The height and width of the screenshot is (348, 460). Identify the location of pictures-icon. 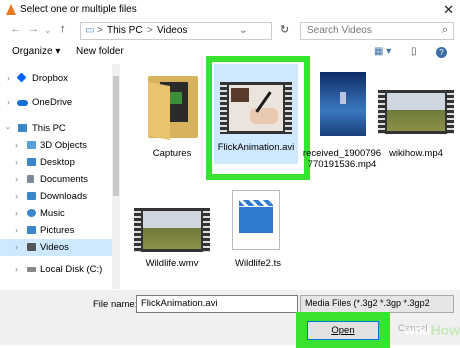
(31, 230).